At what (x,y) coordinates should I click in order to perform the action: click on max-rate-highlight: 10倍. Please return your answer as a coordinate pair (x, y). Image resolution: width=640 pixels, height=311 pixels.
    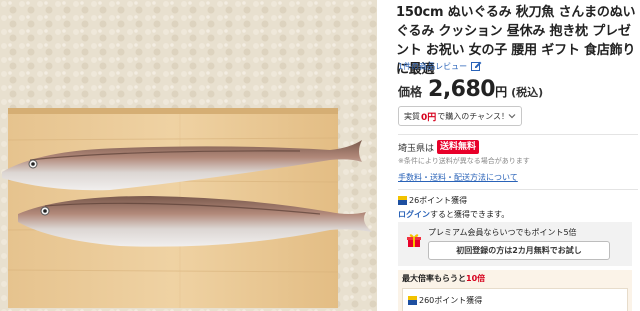
    Looking at the image, I should click on (476, 278).